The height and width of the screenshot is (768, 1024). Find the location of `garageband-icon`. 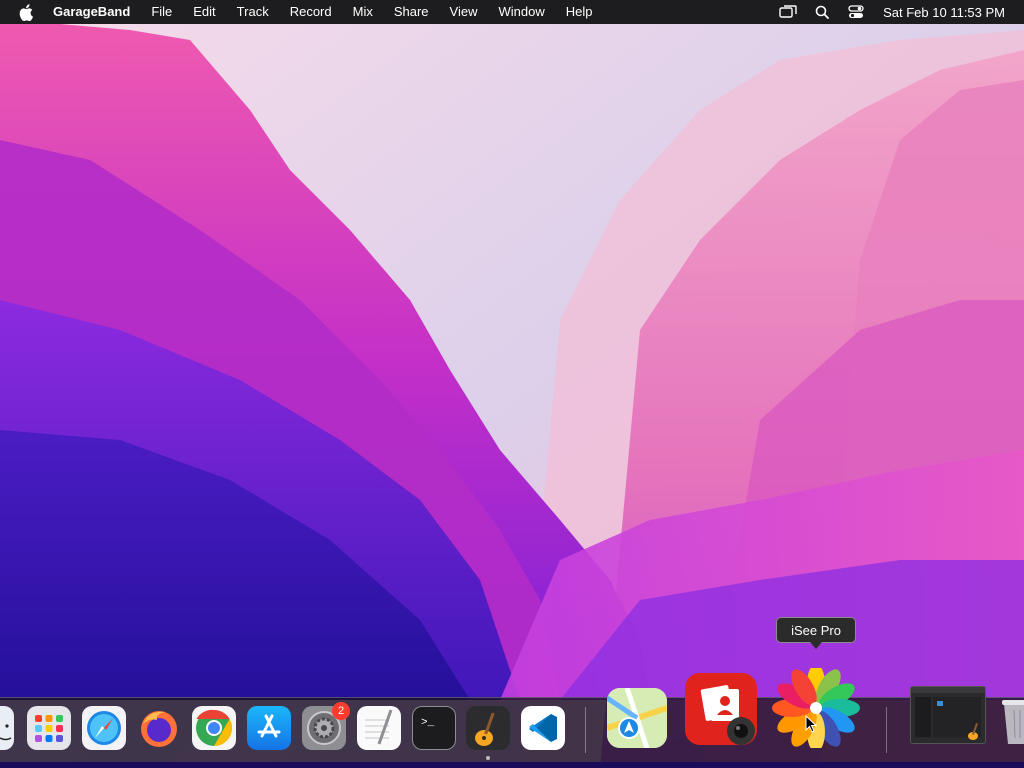

garageband-icon is located at coordinates (488, 728).